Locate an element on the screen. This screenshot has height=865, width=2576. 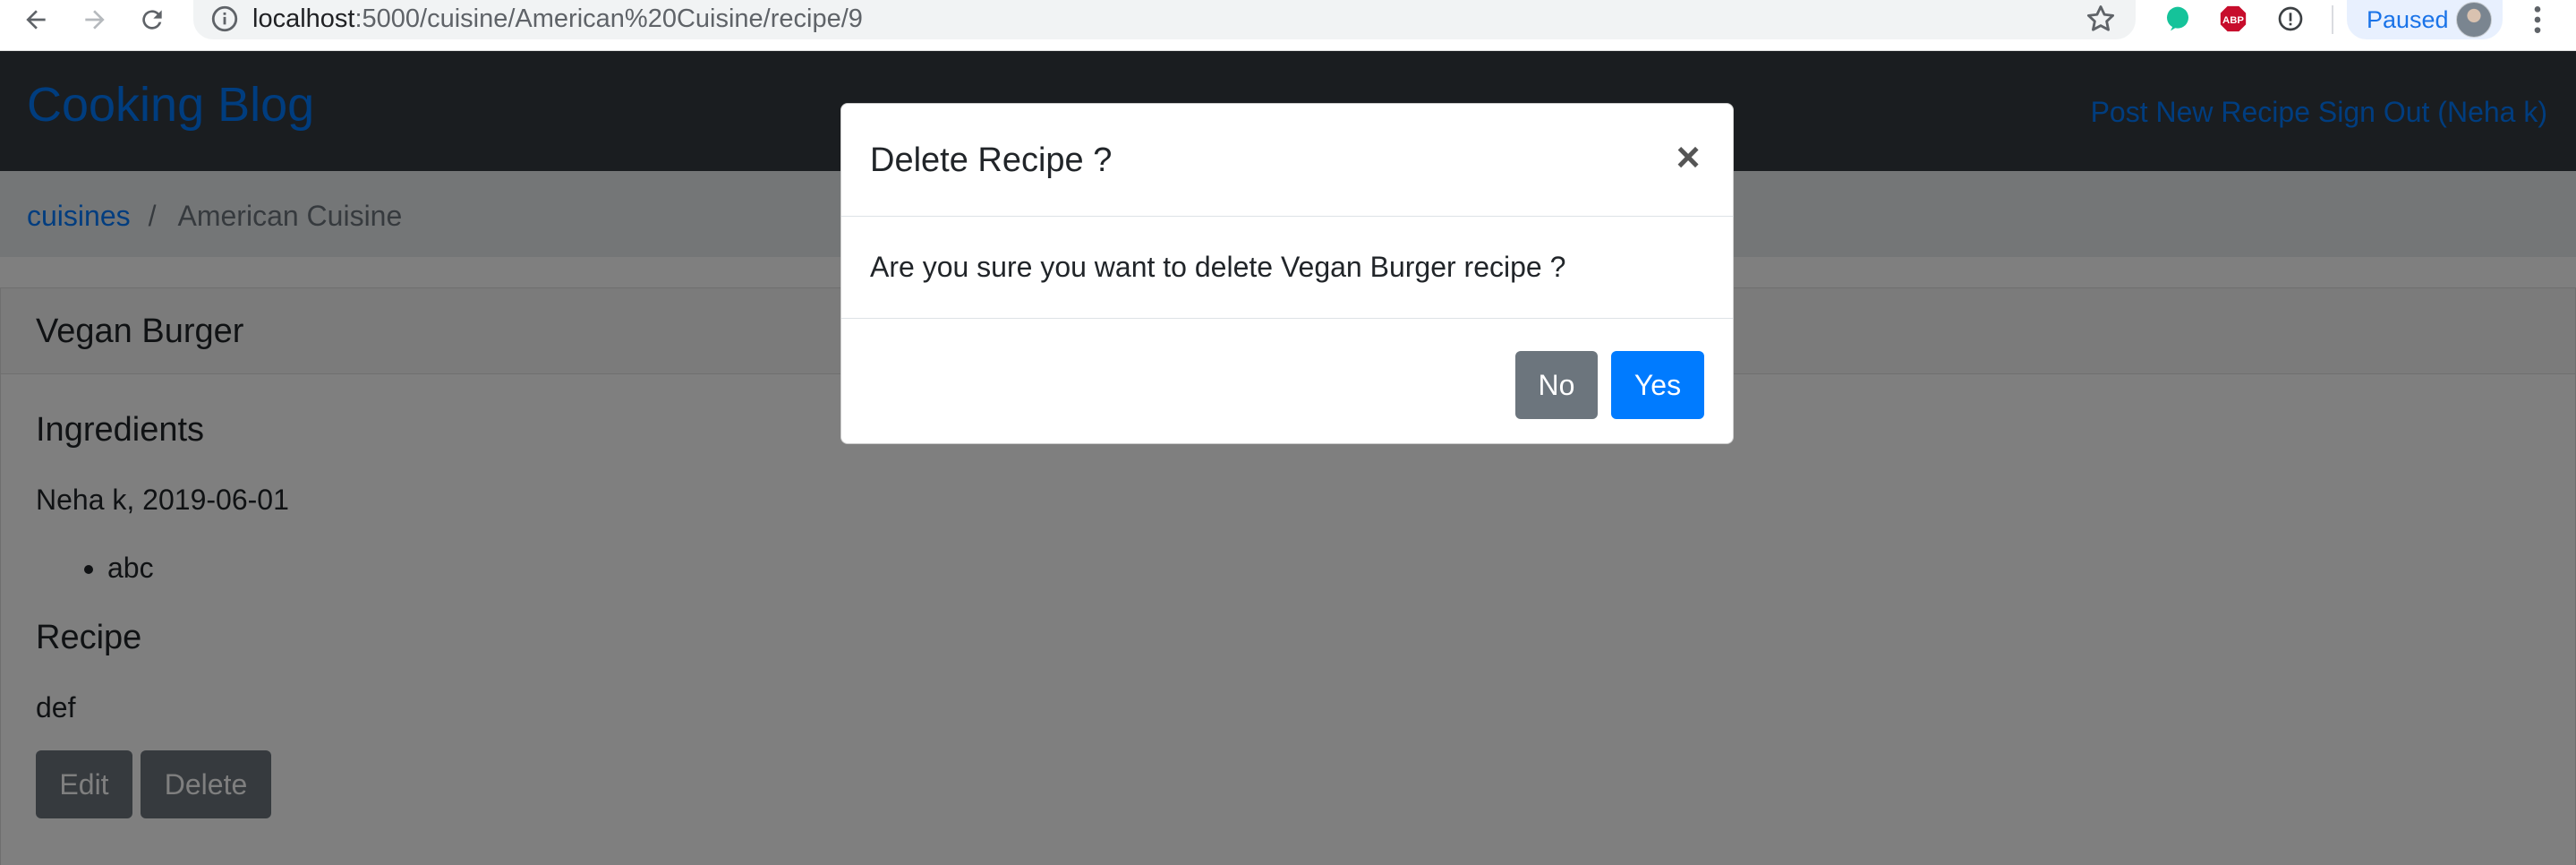
profile-button: Paused is located at coordinates (2425, 20).